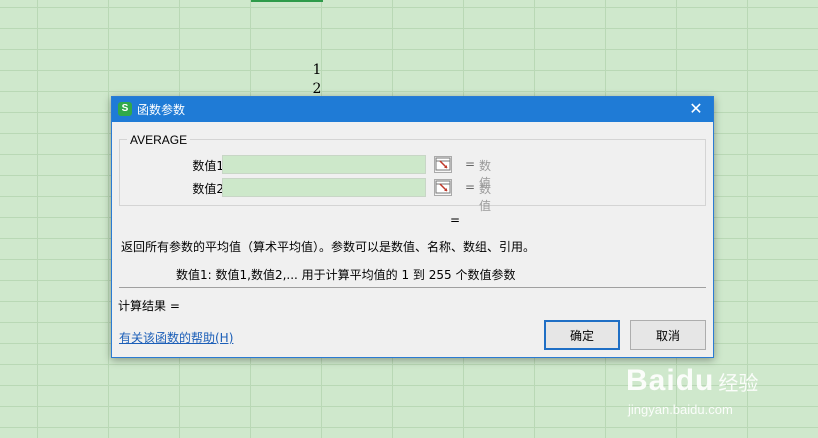  I want to click on watermark-url: jingyan.baidu.com, so click(680, 409).